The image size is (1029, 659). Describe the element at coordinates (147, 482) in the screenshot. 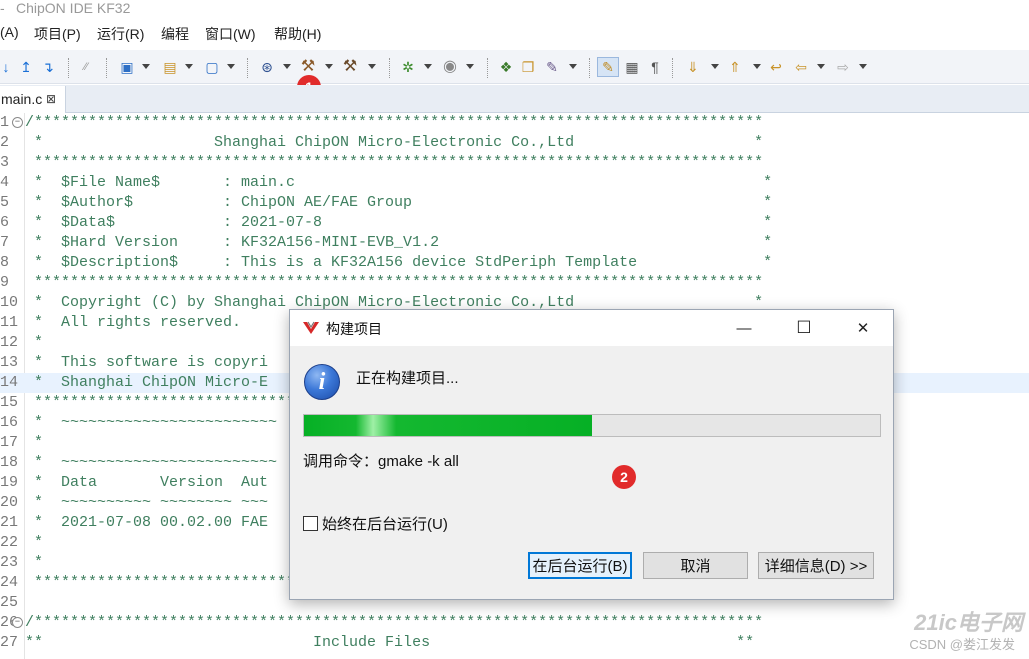

I see `code-text: * Data Version Aut` at that location.